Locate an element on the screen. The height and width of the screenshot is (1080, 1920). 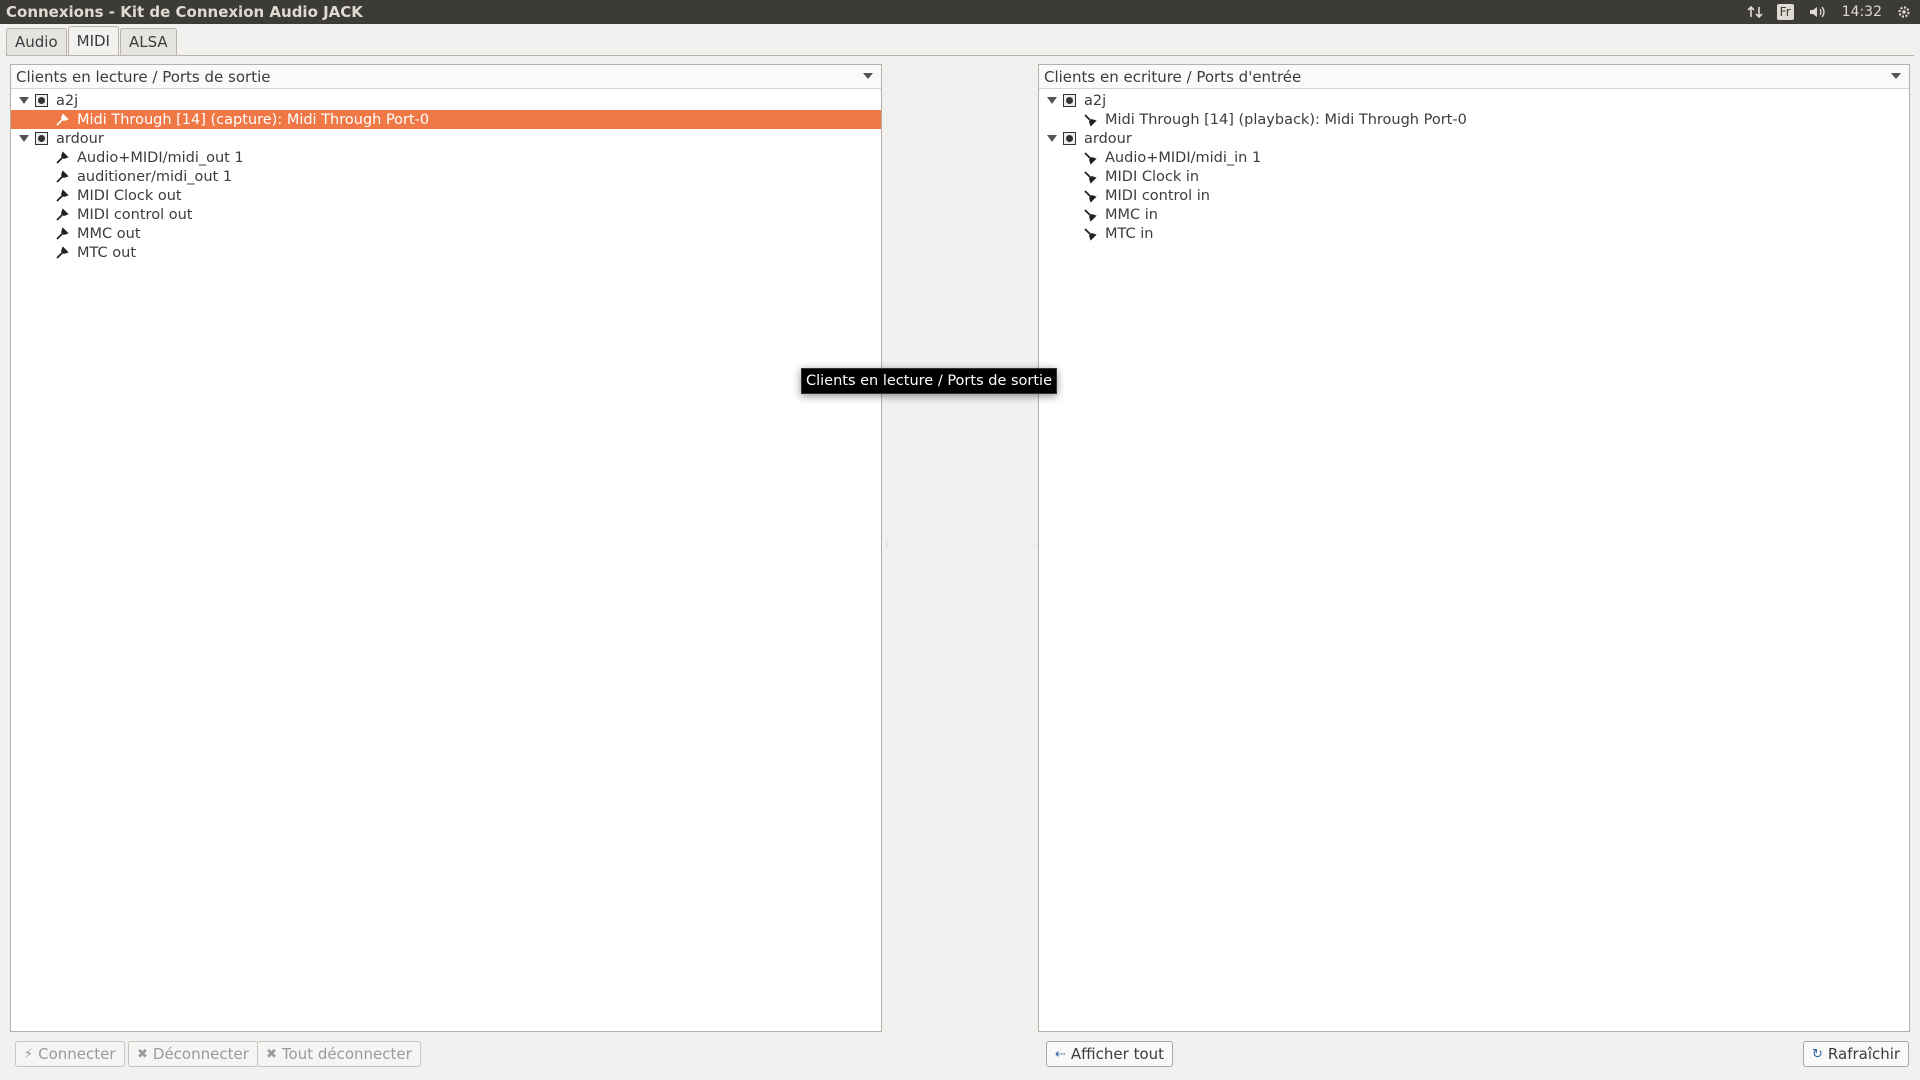
refresh-button: ↻ Rafraîchir is located at coordinates (1856, 1054).